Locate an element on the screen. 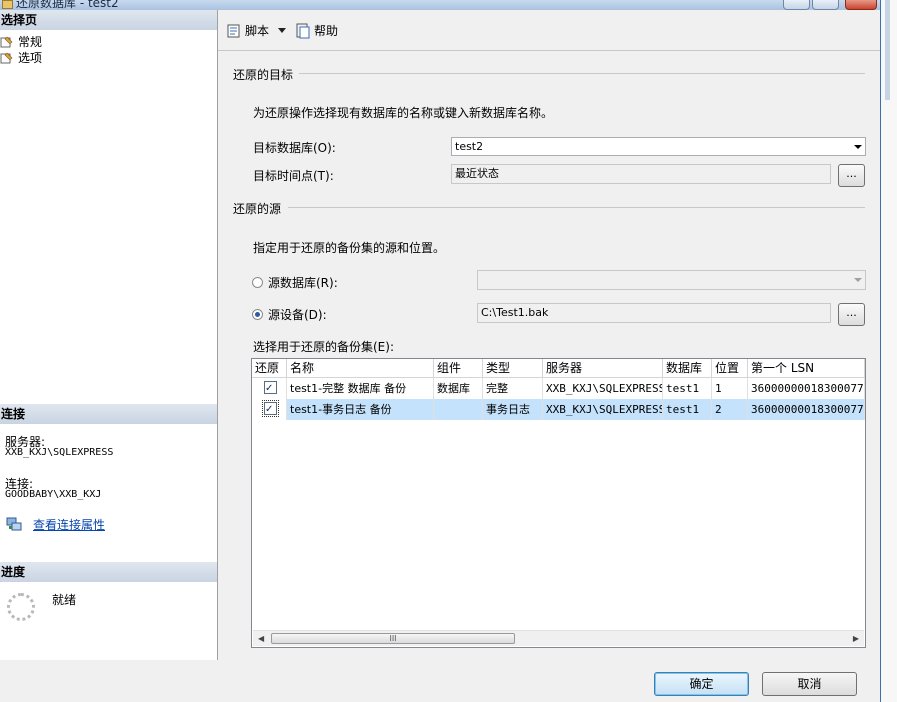  connection-value: GOODBABY\XXB_KXJ is located at coordinates (53, 494).